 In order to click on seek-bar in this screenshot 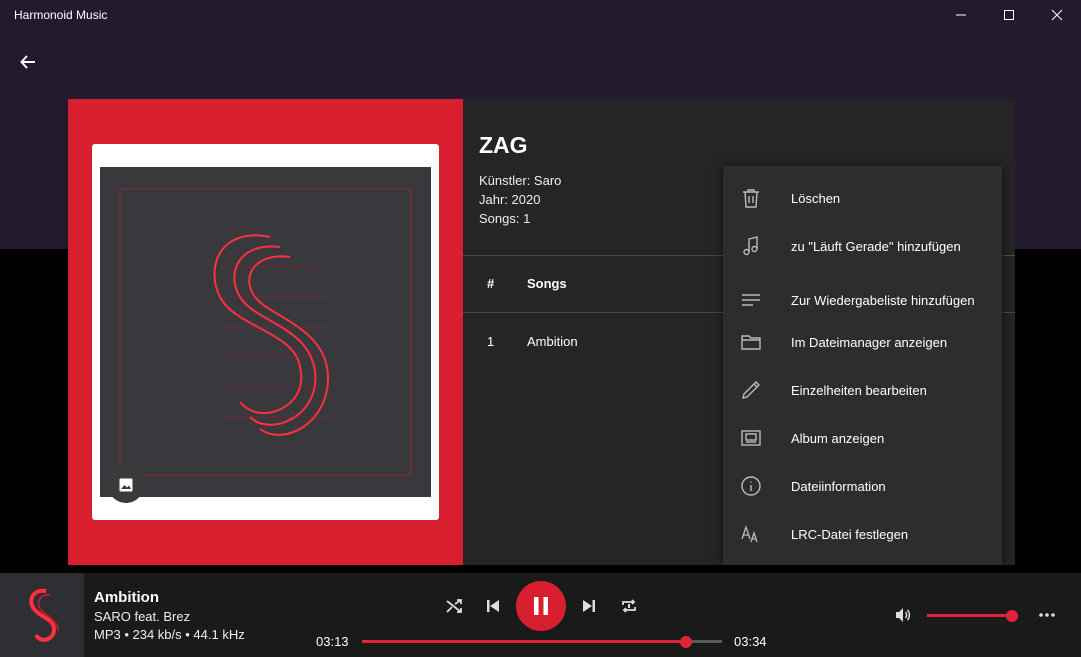, I will do `click(542, 641)`.